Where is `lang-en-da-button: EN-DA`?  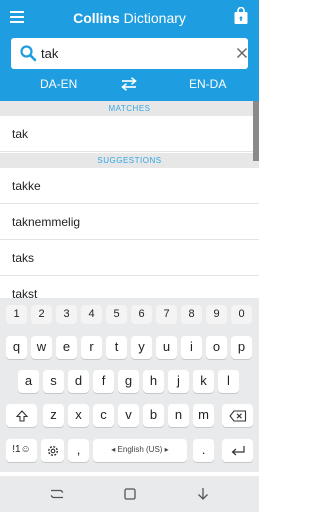 lang-en-da-button: EN-DA is located at coordinates (207, 84).